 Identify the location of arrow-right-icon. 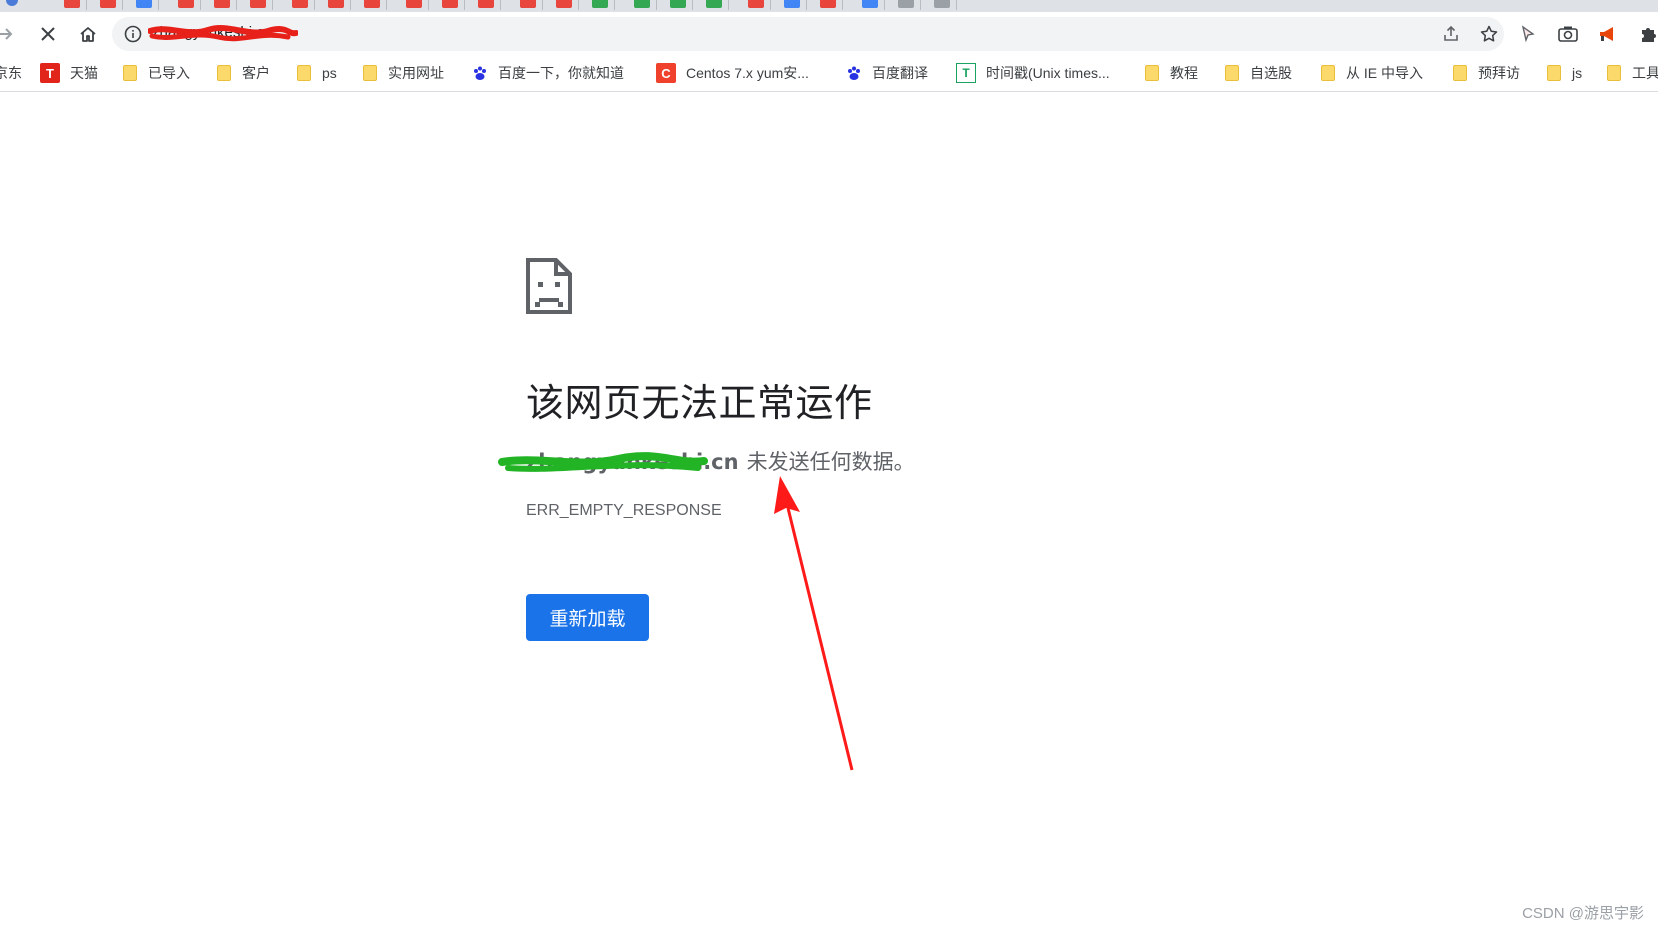
(6, 34).